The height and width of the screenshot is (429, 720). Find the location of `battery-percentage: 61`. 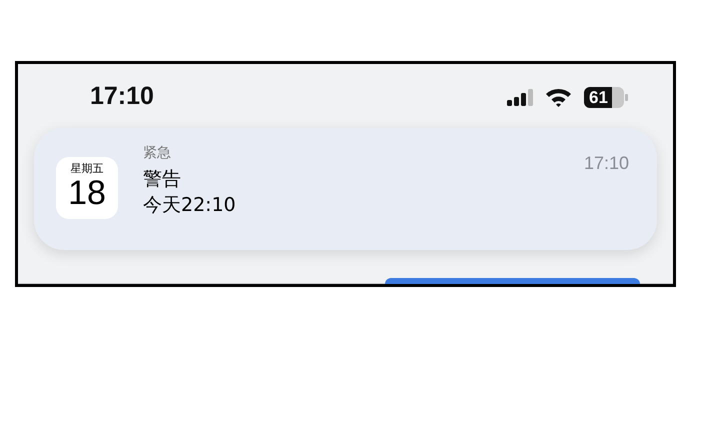

battery-percentage: 61 is located at coordinates (598, 97).